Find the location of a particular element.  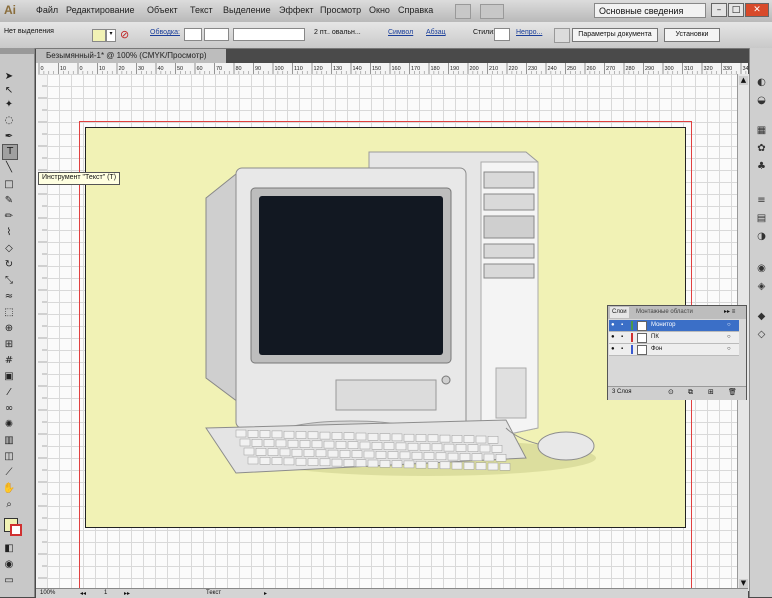

menu-select: Выделение is located at coordinates (247, 10).